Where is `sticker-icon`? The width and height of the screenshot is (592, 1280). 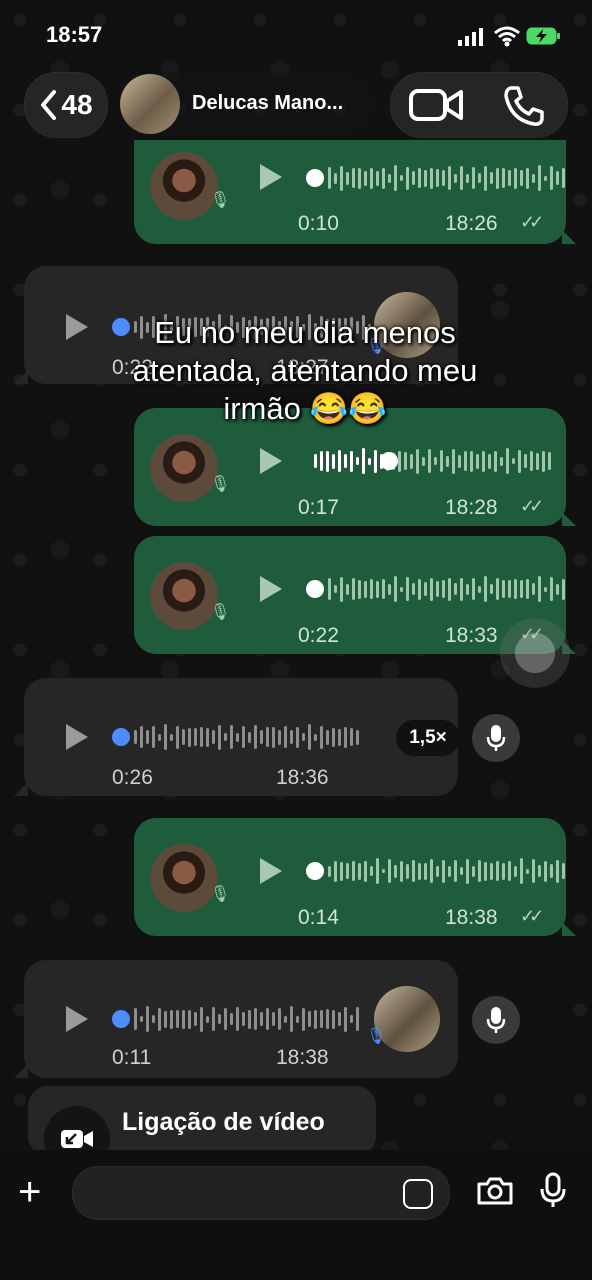 sticker-icon is located at coordinates (418, 1194).